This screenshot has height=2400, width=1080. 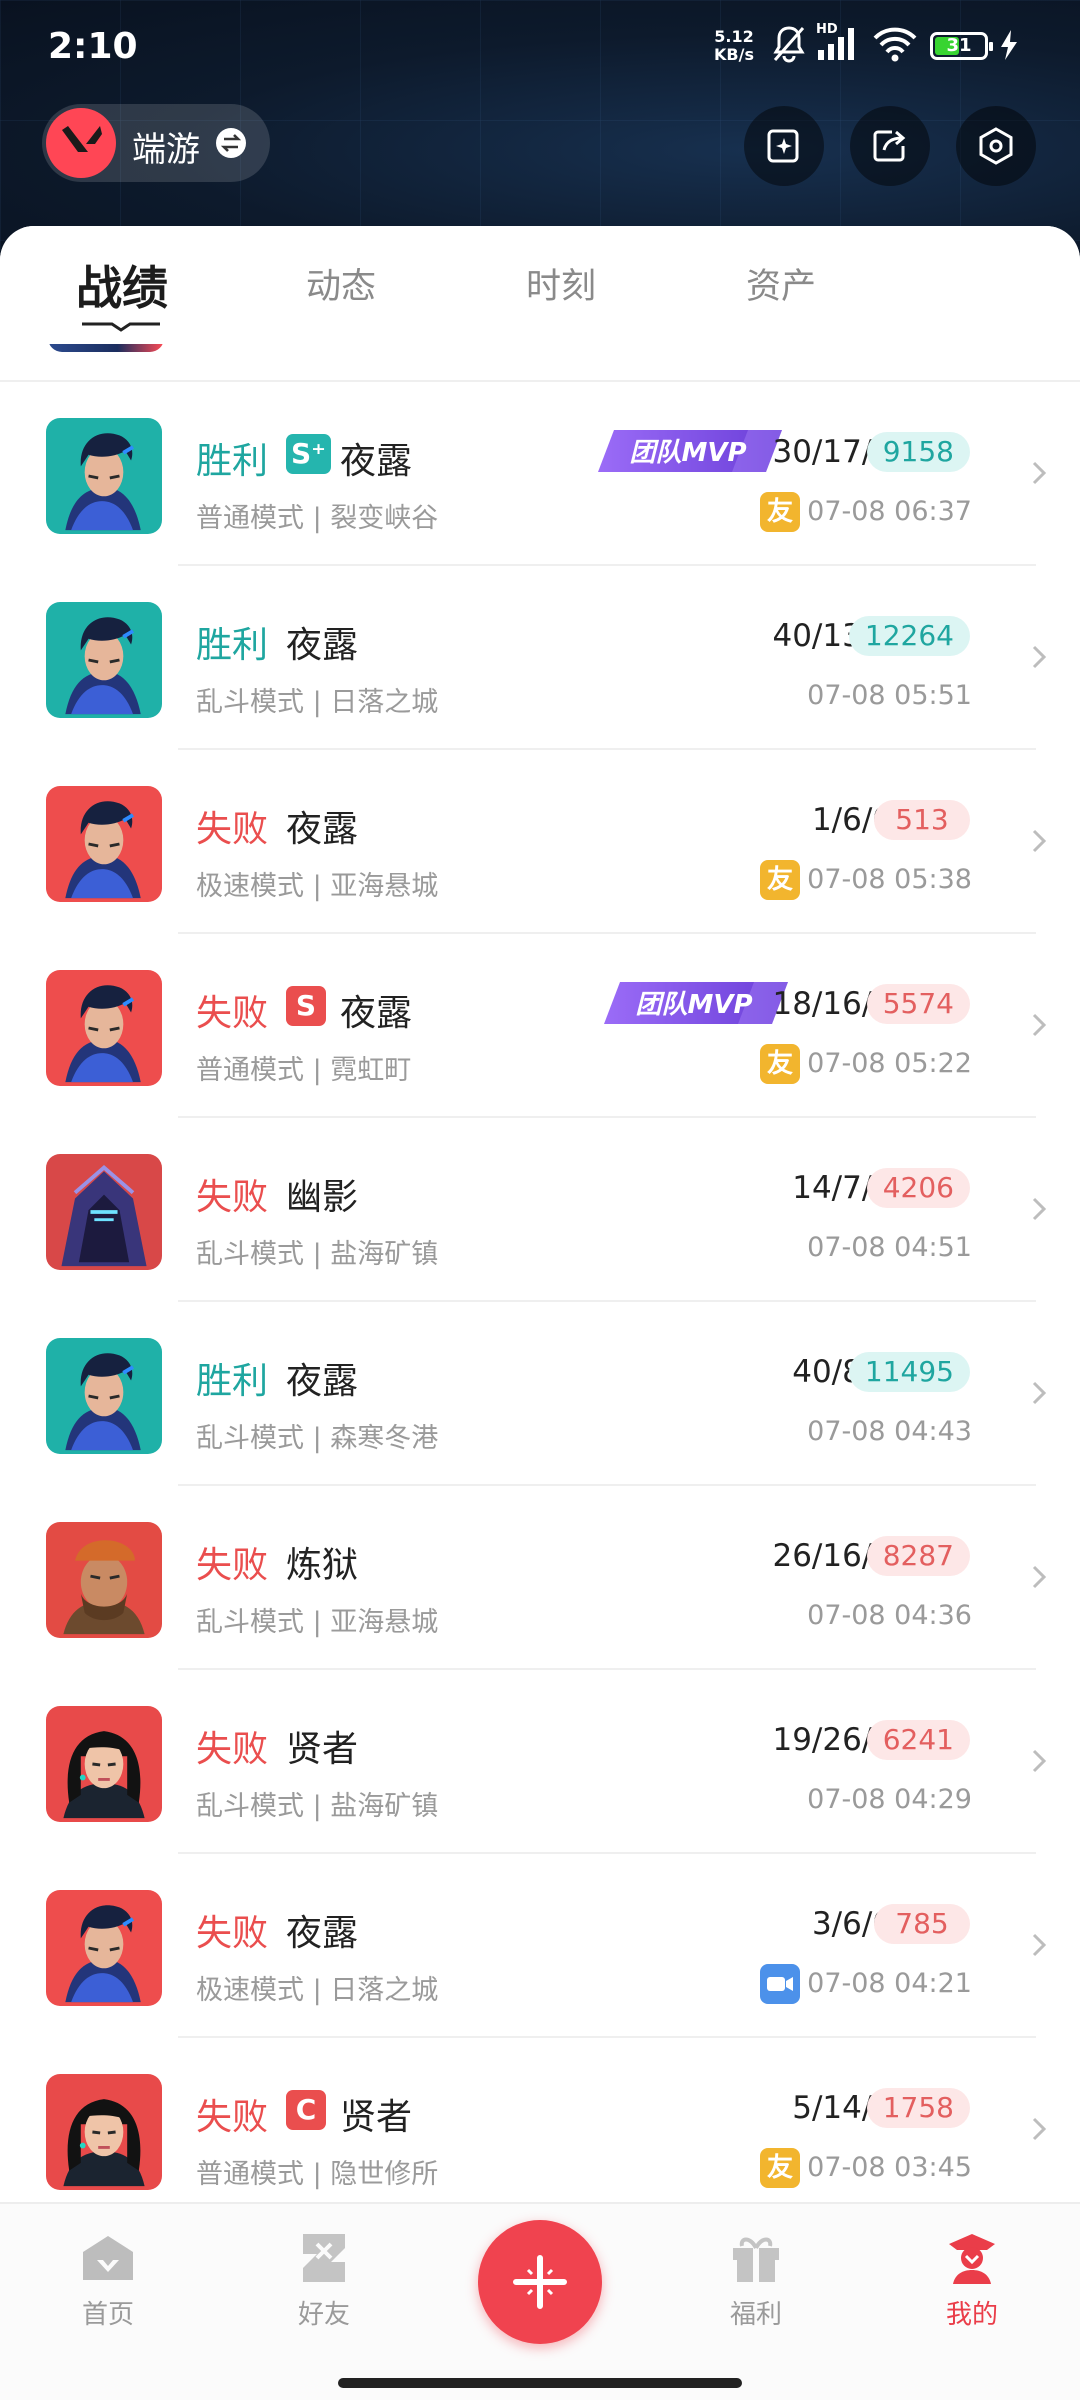 I want to click on tab-bar: 战绩 动态 时刻 资产, so click(x=540, y=285).